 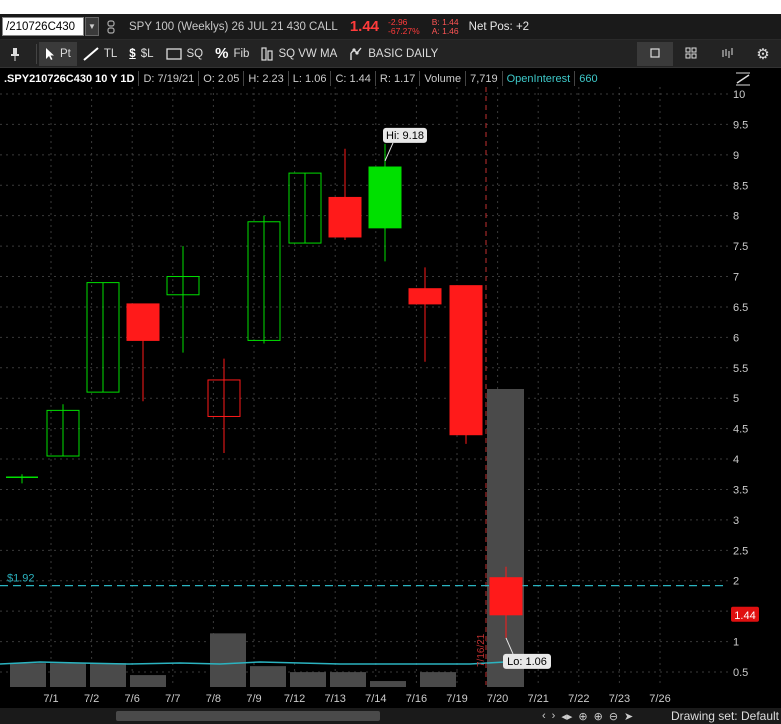 I want to click on y-tick-label: 8, so click(x=736, y=217).